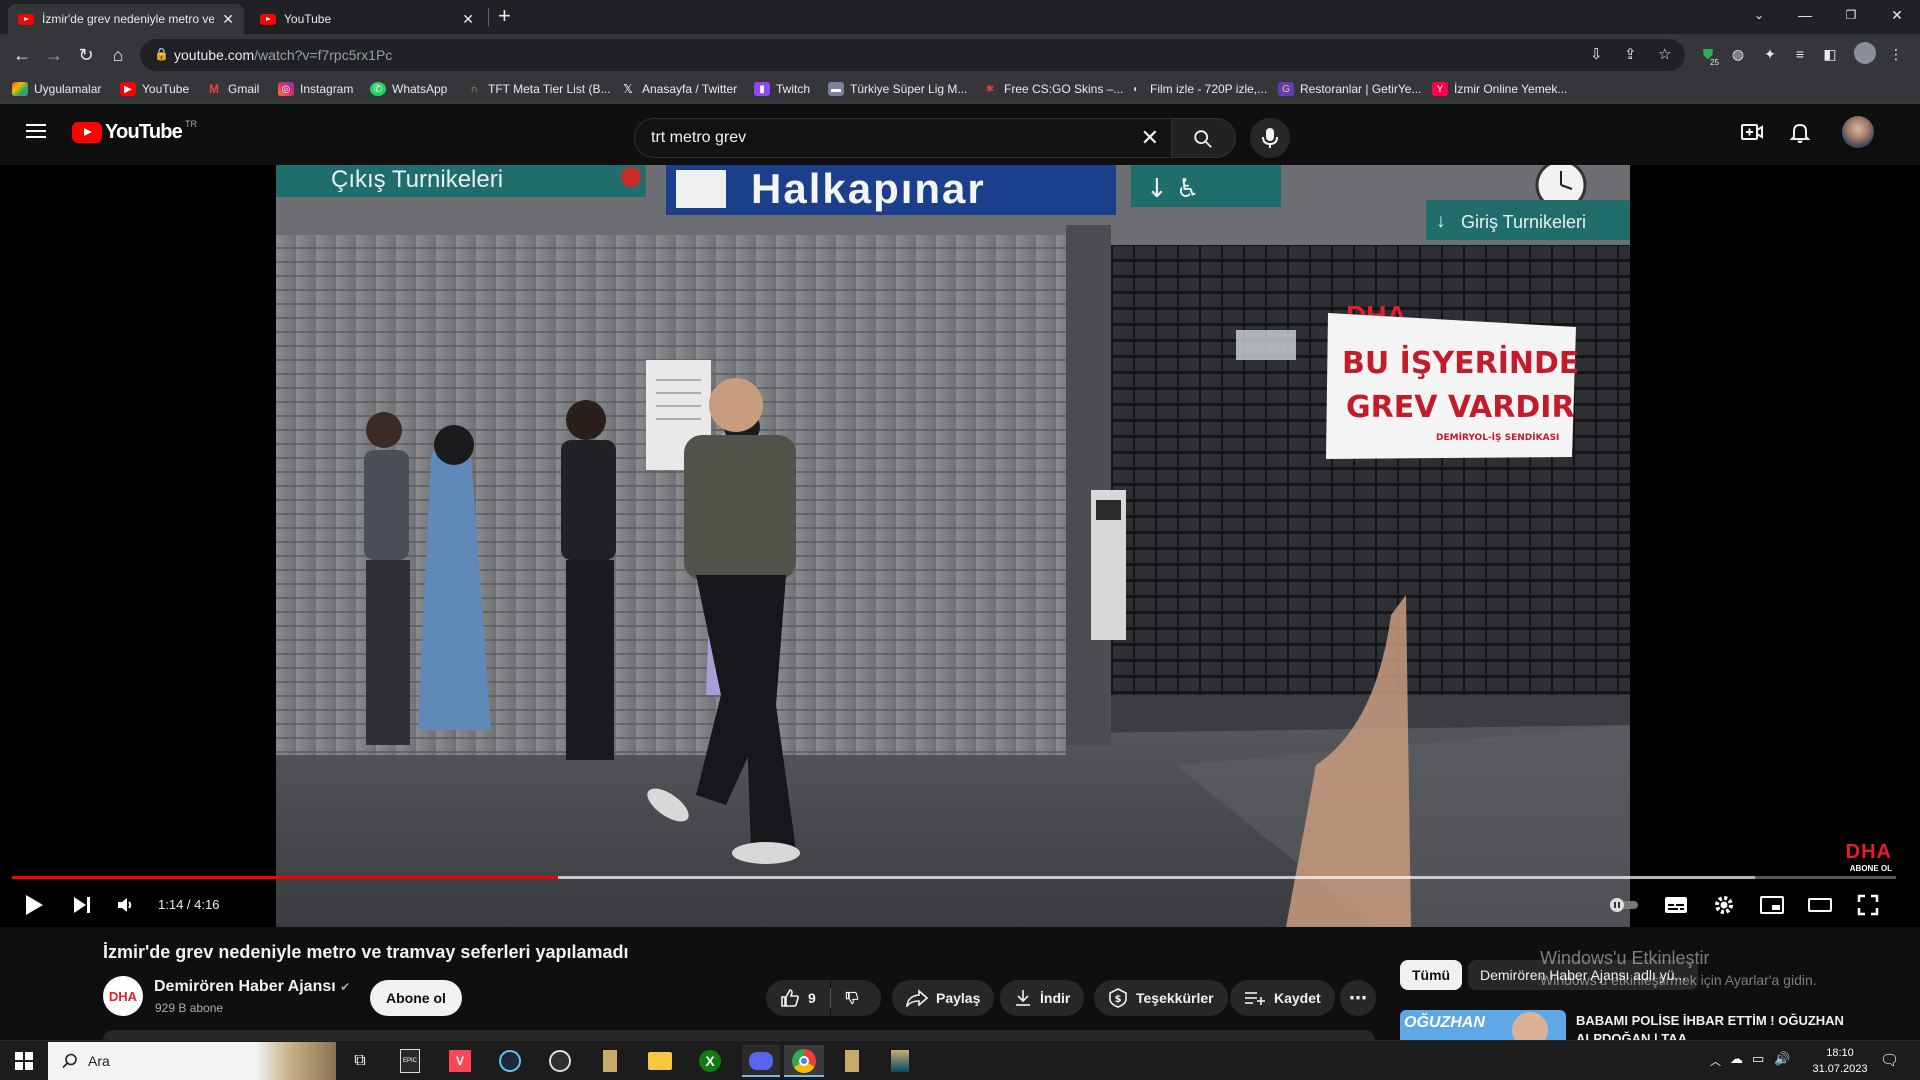 The height and width of the screenshot is (1080, 1920). What do you see at coordinates (1596, 54) in the screenshot?
I see `install-app-icon: ⇩` at bounding box center [1596, 54].